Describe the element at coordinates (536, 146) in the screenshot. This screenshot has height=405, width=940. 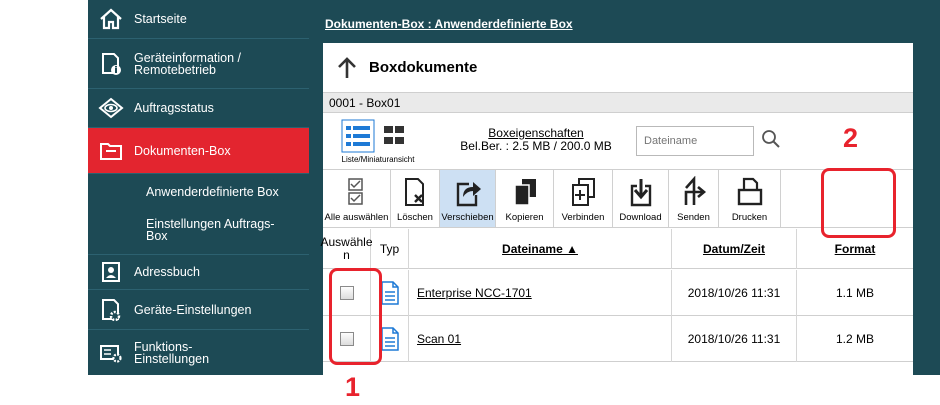
I see `box-usage: Bel.Ber. : 2.5 MB / 200.0 MB` at that location.